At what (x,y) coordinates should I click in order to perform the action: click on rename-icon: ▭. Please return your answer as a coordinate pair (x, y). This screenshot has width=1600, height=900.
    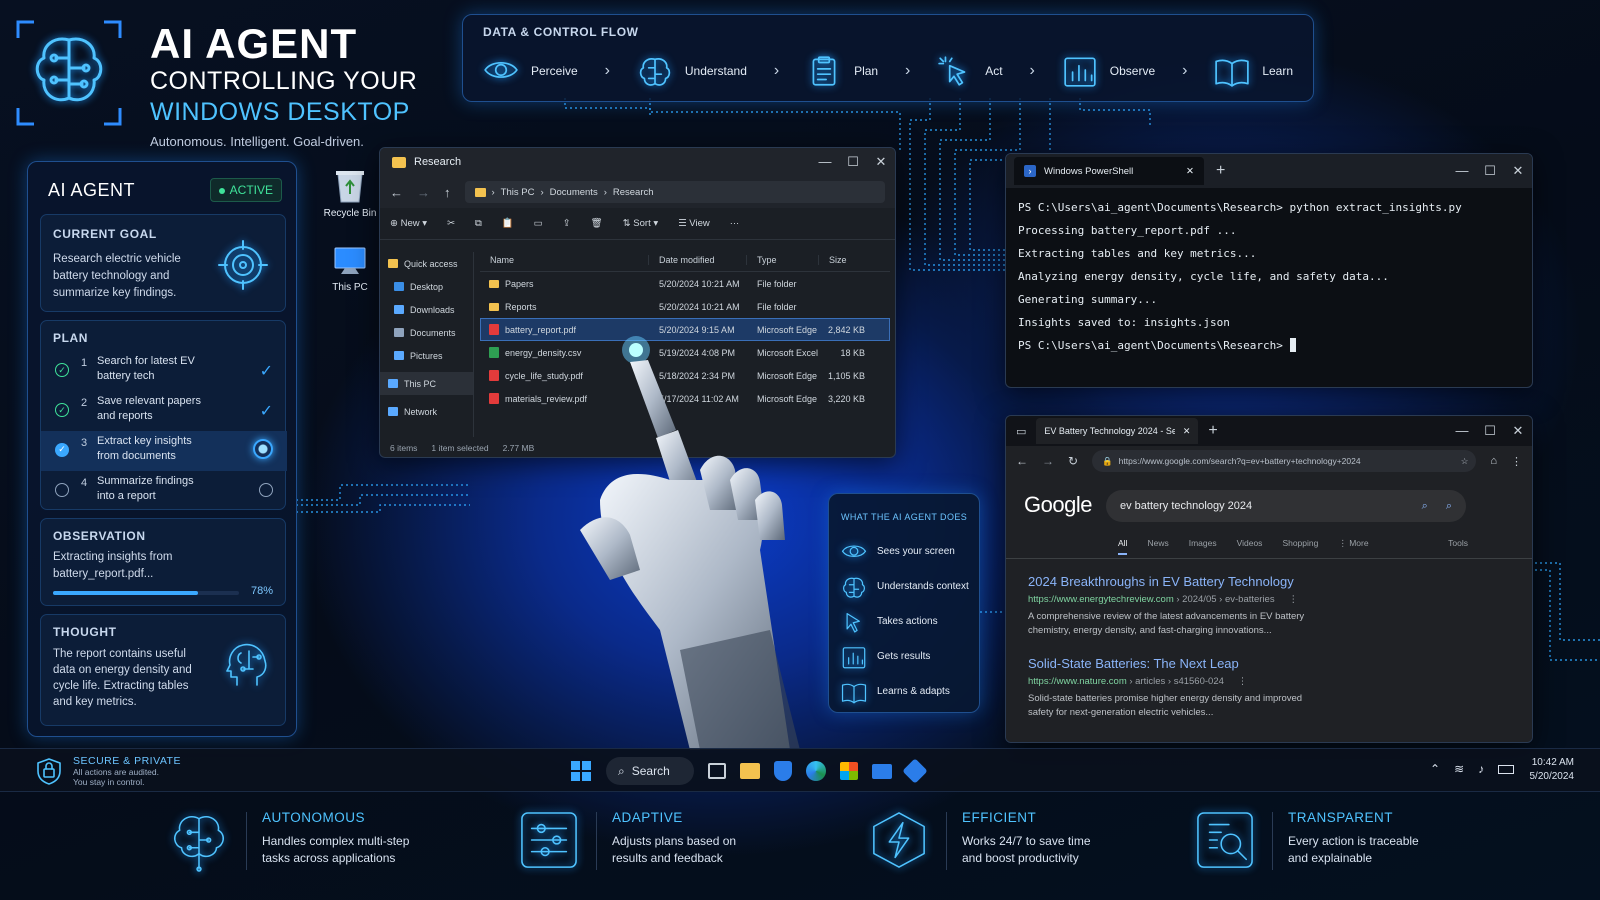
    Looking at the image, I should click on (538, 223).